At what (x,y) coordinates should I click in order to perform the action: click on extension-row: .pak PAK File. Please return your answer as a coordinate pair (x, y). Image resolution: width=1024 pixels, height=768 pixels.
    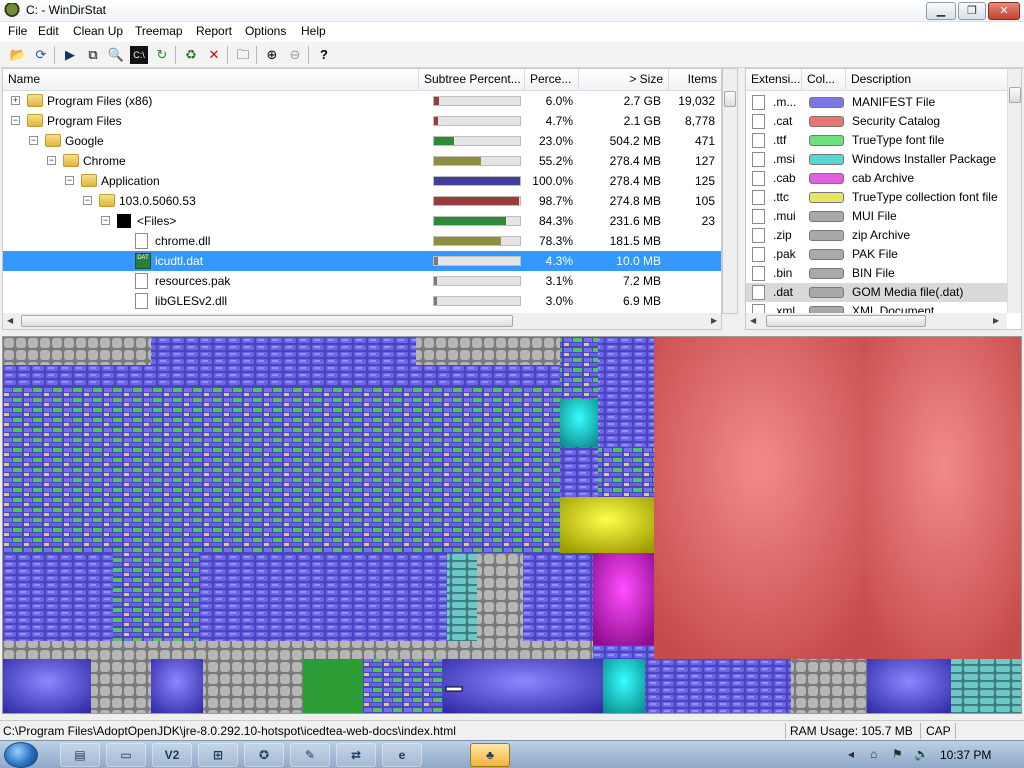
    Looking at the image, I should click on (883, 254).